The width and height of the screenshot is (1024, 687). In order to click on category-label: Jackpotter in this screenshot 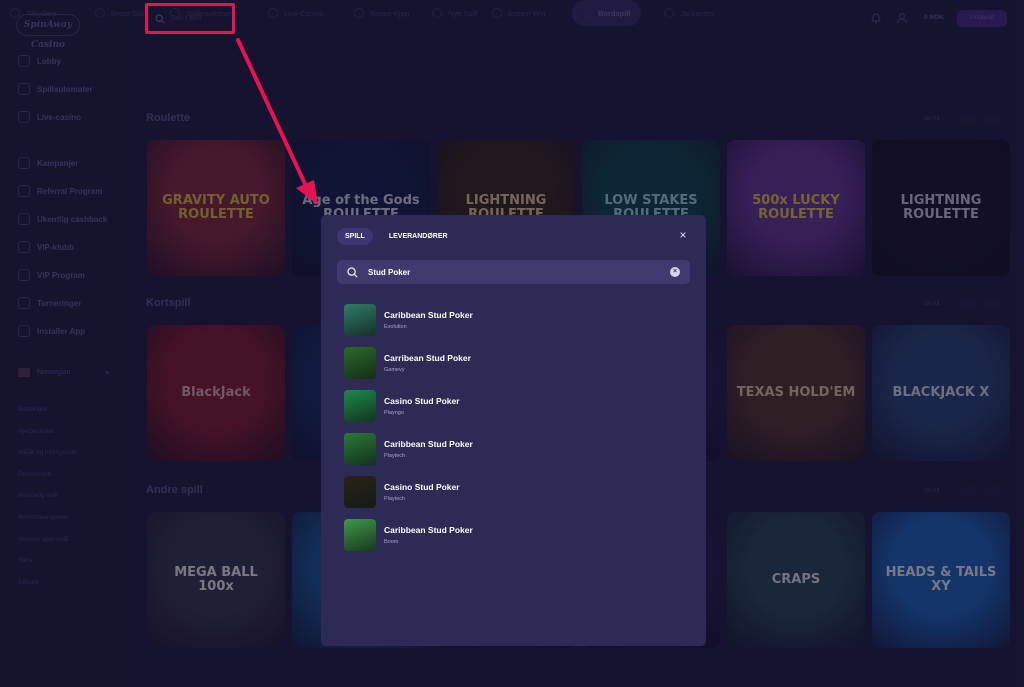, I will do `click(697, 13)`.